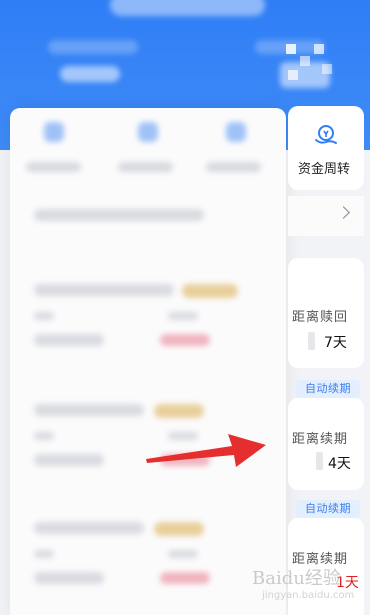  Describe the element at coordinates (320, 317) in the screenshot. I see `distance-label: 距离赎回` at that location.